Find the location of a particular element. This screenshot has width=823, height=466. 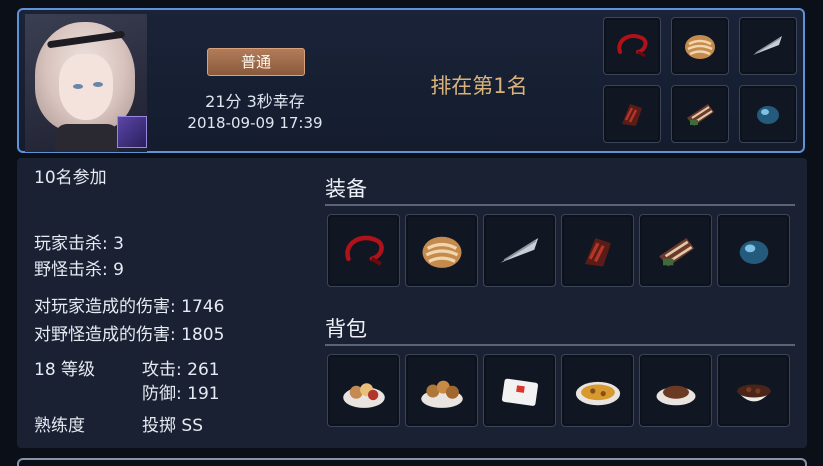

participants-count: 10名参加 is located at coordinates (70, 178).